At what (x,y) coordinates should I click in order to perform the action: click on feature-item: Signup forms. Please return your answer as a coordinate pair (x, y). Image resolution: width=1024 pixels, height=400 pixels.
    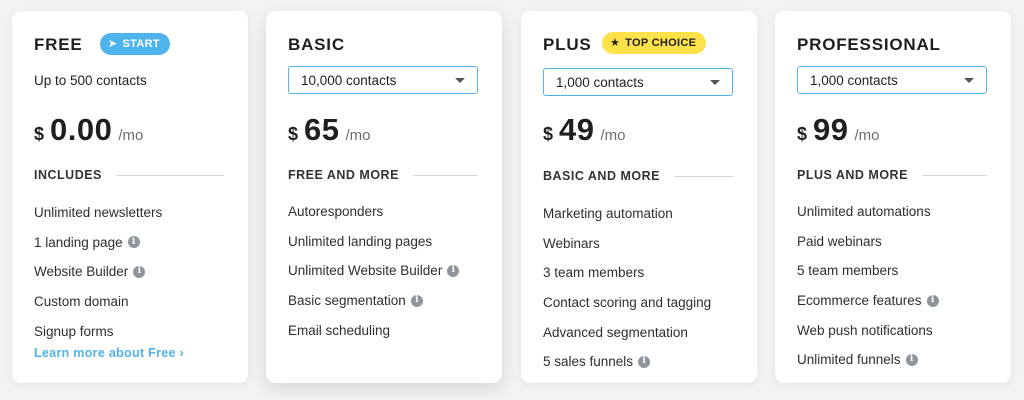
    Looking at the image, I should click on (98, 331).